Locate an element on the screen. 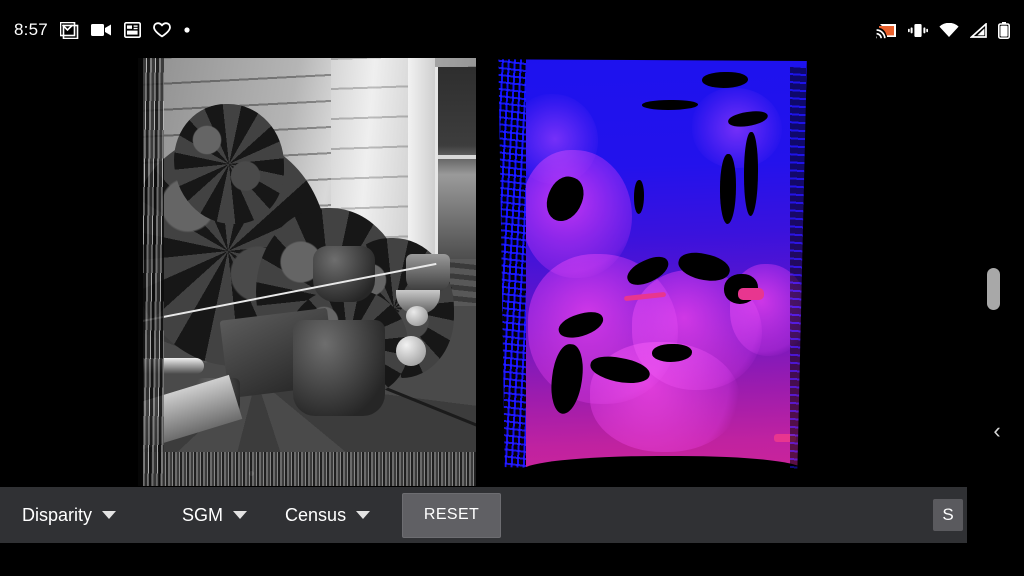 This screenshot has width=1024, height=576. ceramic-jar is located at coordinates (344, 274).